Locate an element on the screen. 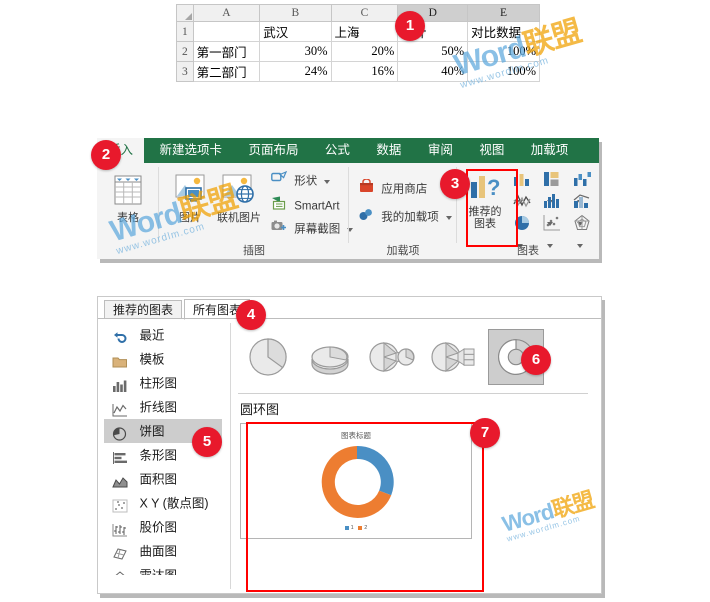 This screenshot has height=602, width=710. ribbon-tab-strip: 插入 新建选项卡 页面布局 公式 数据 审阅 视图 加载项 is located at coordinates (348, 150).